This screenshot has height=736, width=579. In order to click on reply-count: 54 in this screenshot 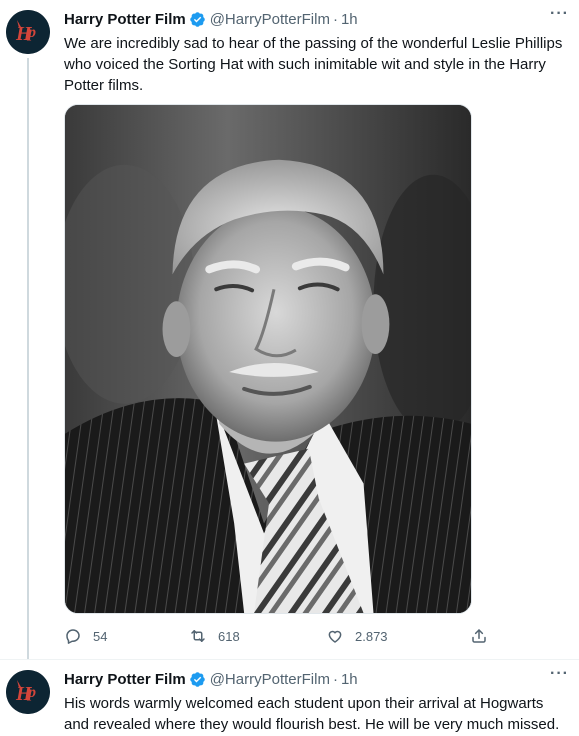, I will do `click(100, 636)`.